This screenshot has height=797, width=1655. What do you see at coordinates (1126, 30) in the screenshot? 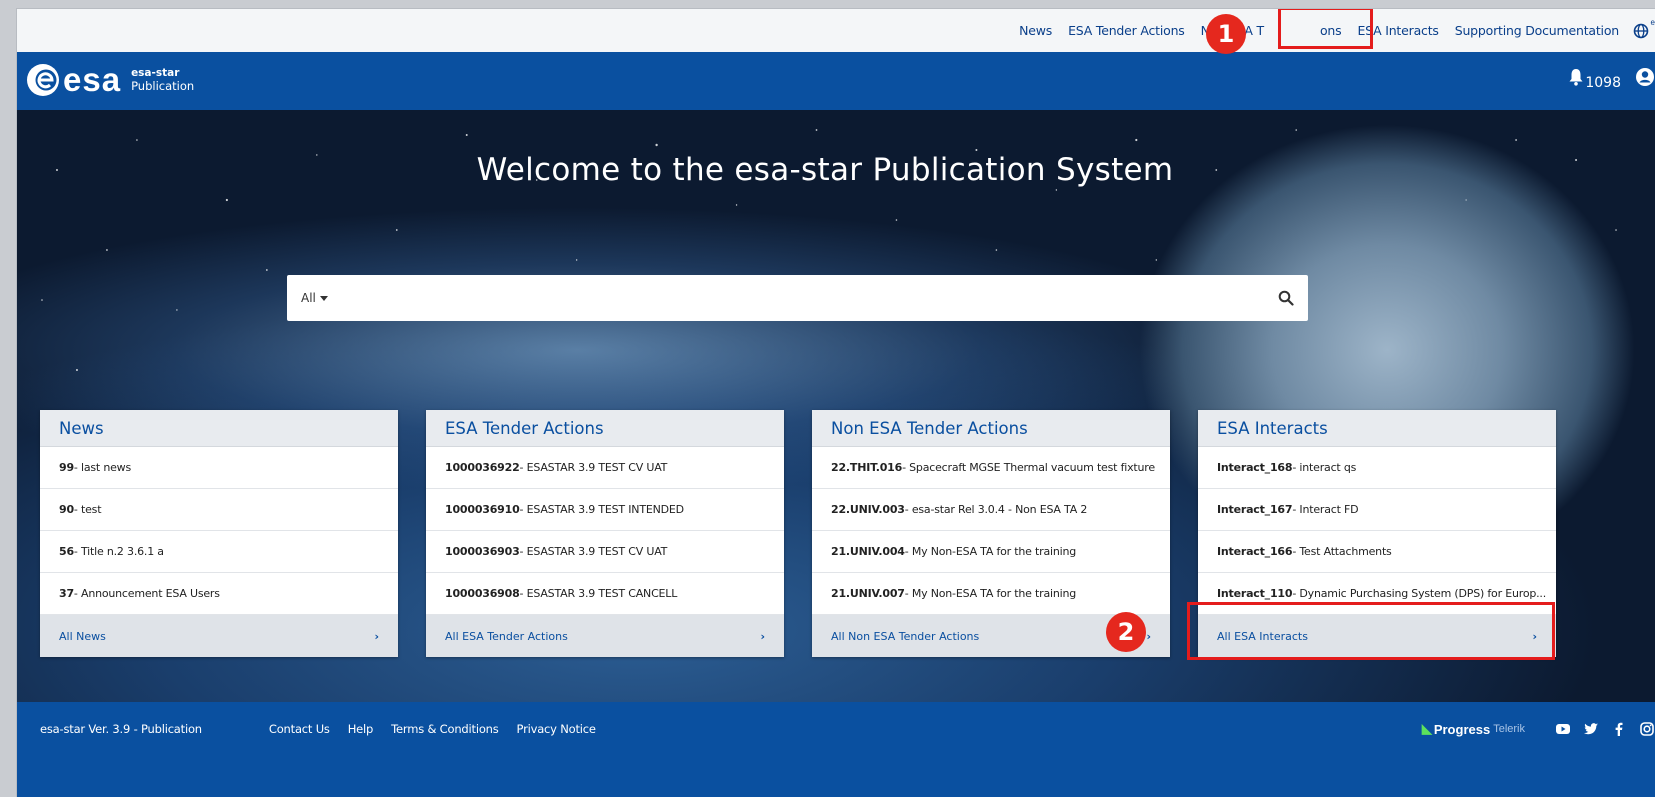
I see `topnav-esa-tender-actions-link: ESA Tender Actions` at bounding box center [1126, 30].